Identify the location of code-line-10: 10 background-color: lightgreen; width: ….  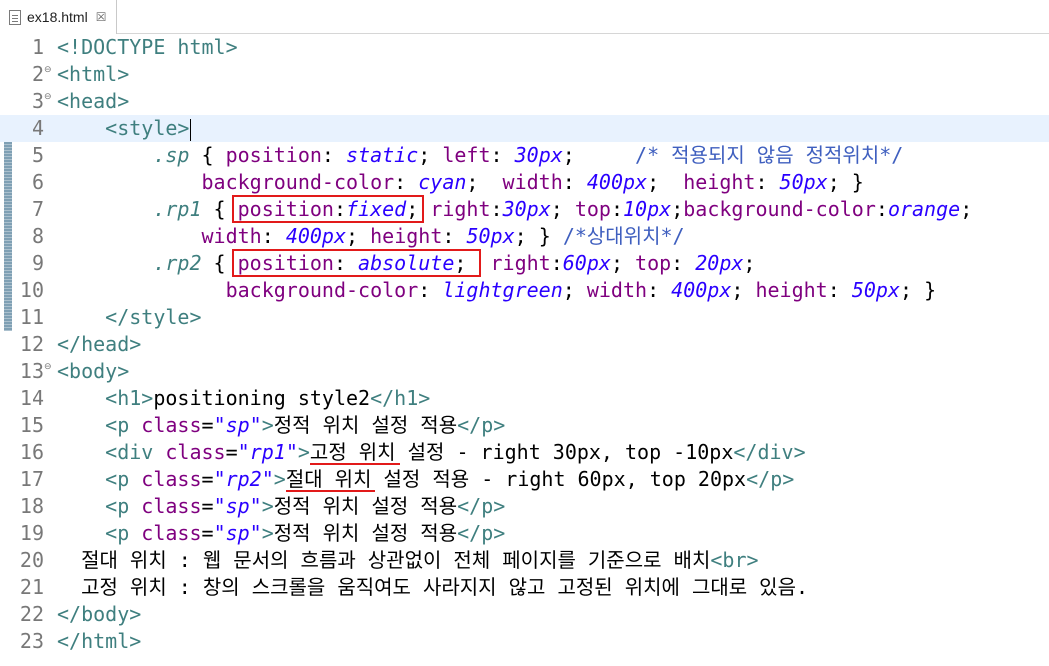
(524, 290).